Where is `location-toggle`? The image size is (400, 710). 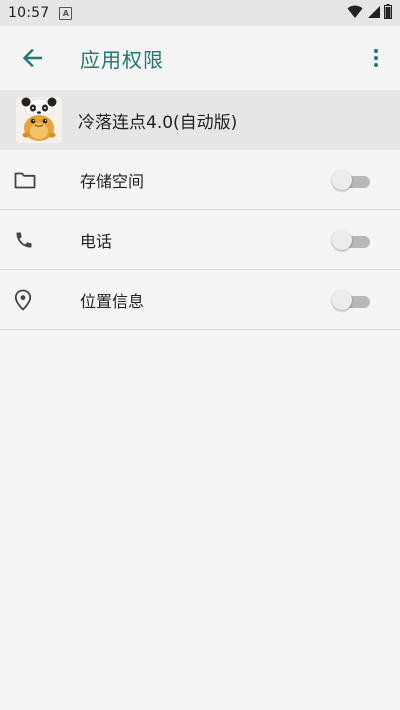
location-toggle is located at coordinates (351, 300).